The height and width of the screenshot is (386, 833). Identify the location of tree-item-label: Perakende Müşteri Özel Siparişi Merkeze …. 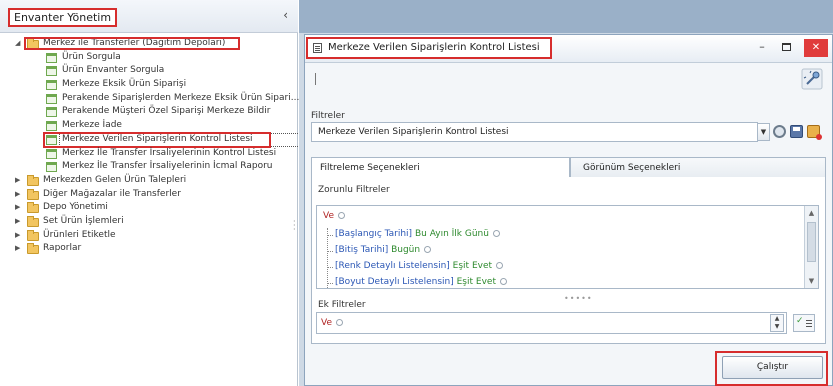
(166, 111).